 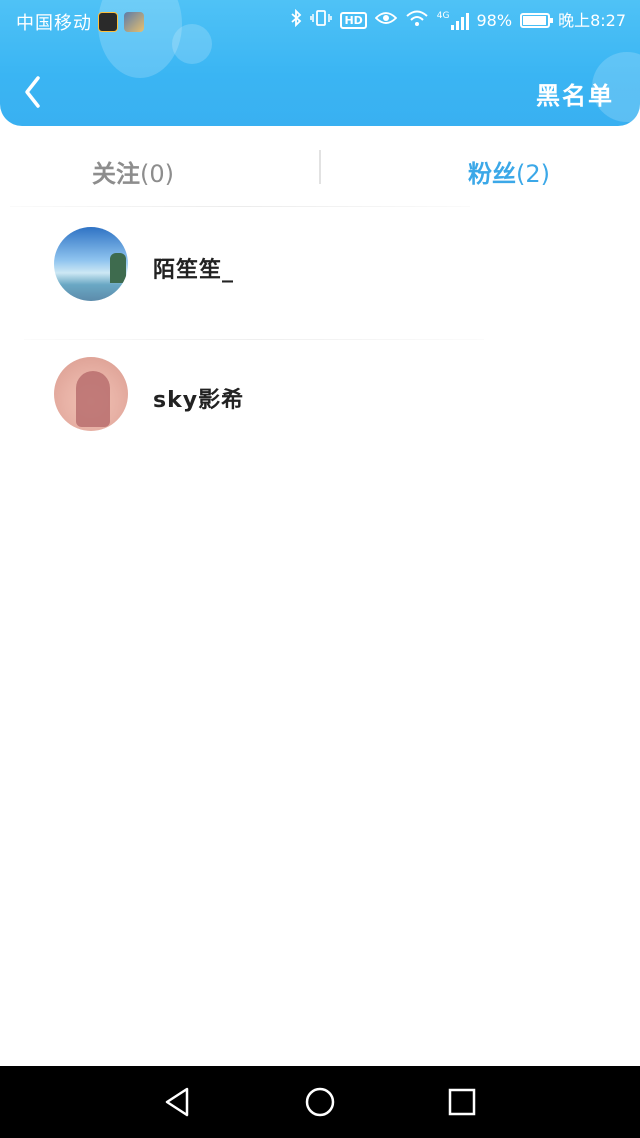 What do you see at coordinates (320, 275) in the screenshot?
I see `list-item: 陌笙笙_` at bounding box center [320, 275].